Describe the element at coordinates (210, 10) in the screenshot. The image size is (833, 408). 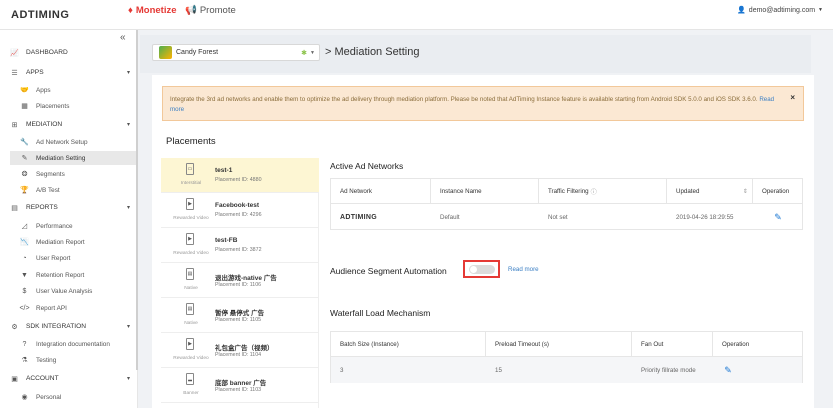
I see `nav-promote: 📢 Promote` at that location.